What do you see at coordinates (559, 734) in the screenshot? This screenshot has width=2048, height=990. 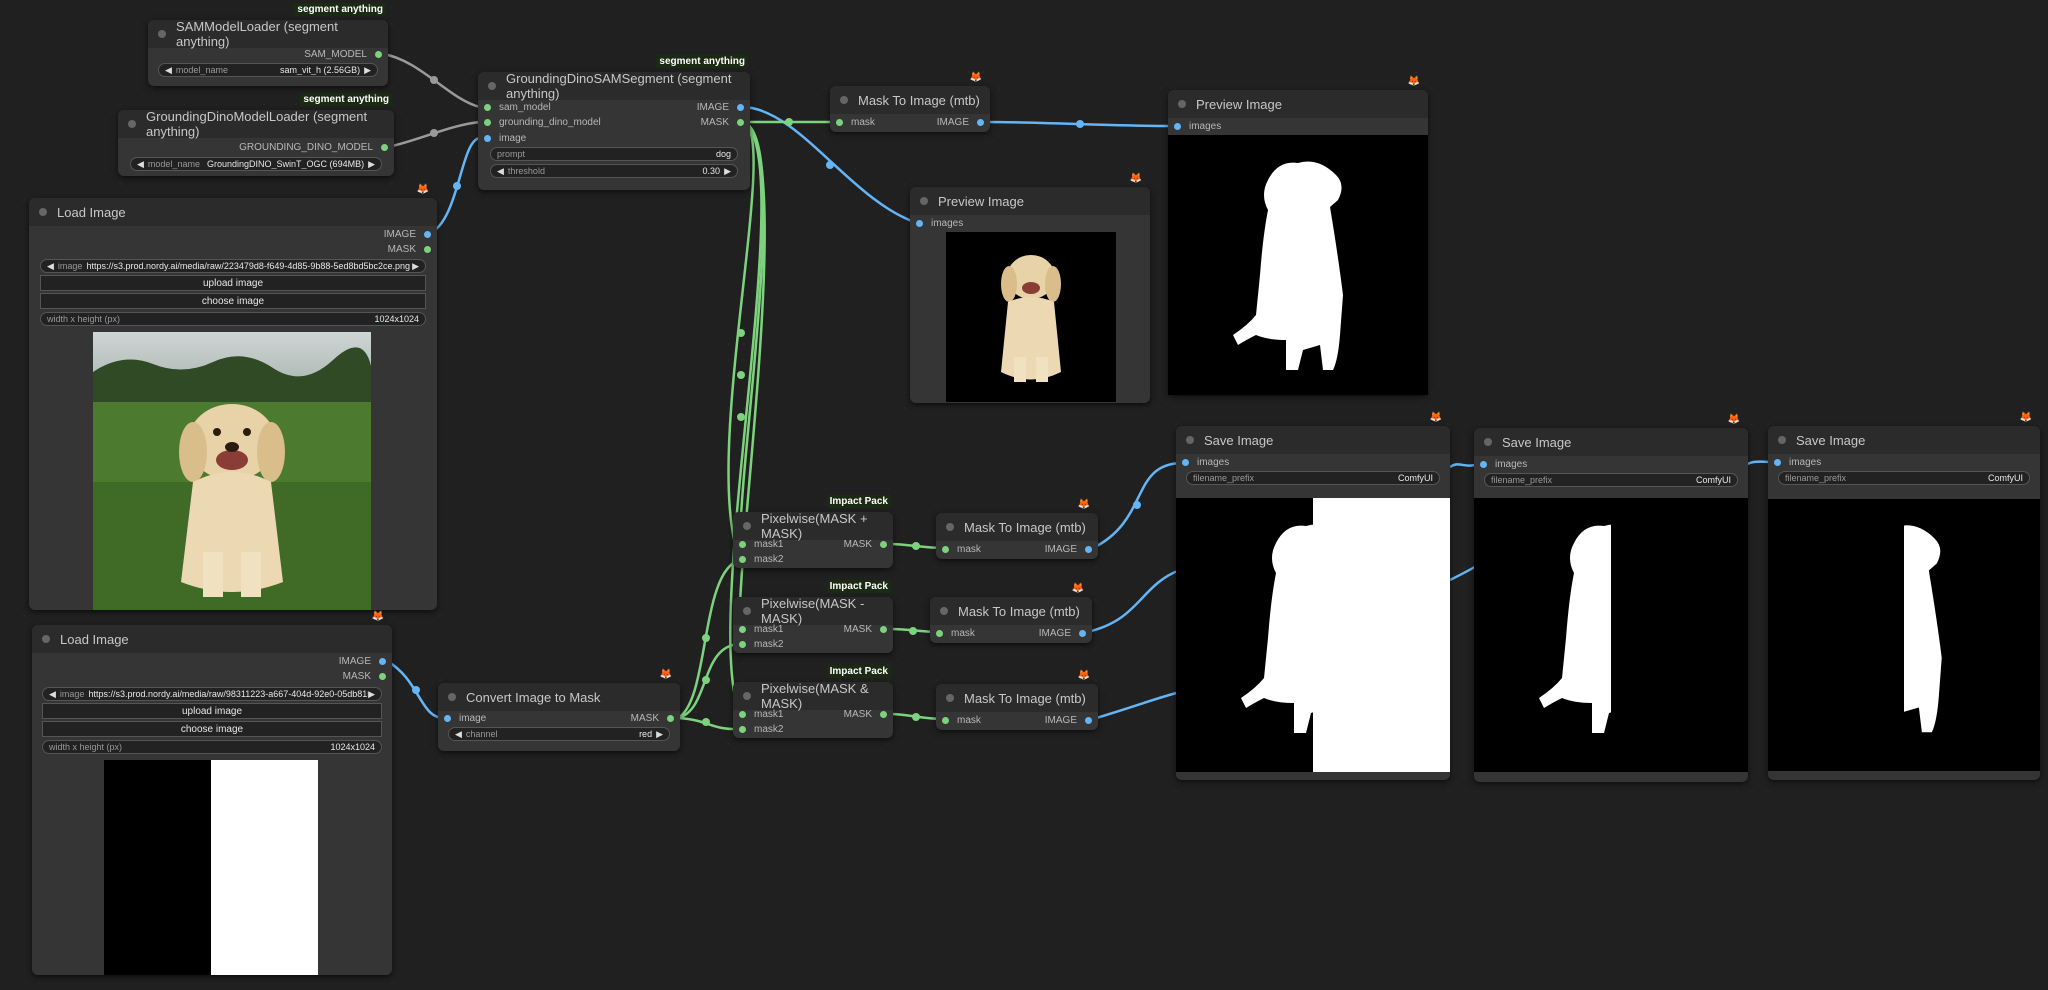 I see `channel-combo: ◀ channel red ▶` at bounding box center [559, 734].